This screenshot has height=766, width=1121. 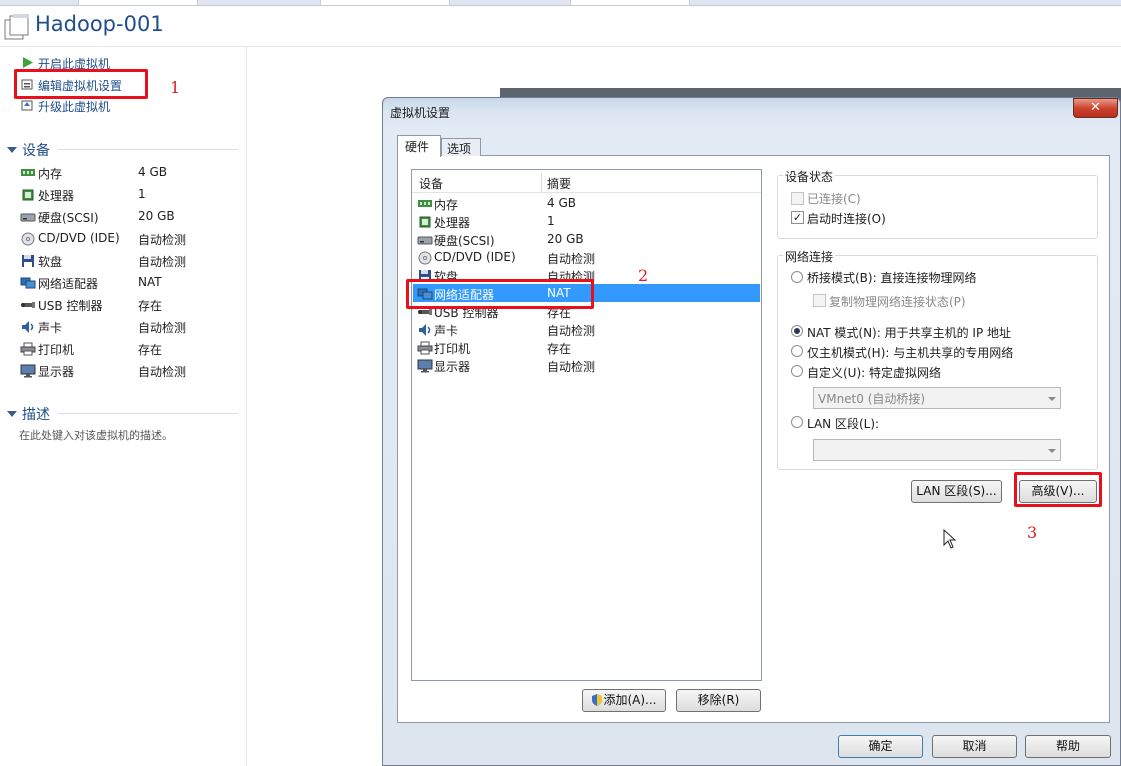 I want to click on sidebar-device-value: 1, so click(x=142, y=194).